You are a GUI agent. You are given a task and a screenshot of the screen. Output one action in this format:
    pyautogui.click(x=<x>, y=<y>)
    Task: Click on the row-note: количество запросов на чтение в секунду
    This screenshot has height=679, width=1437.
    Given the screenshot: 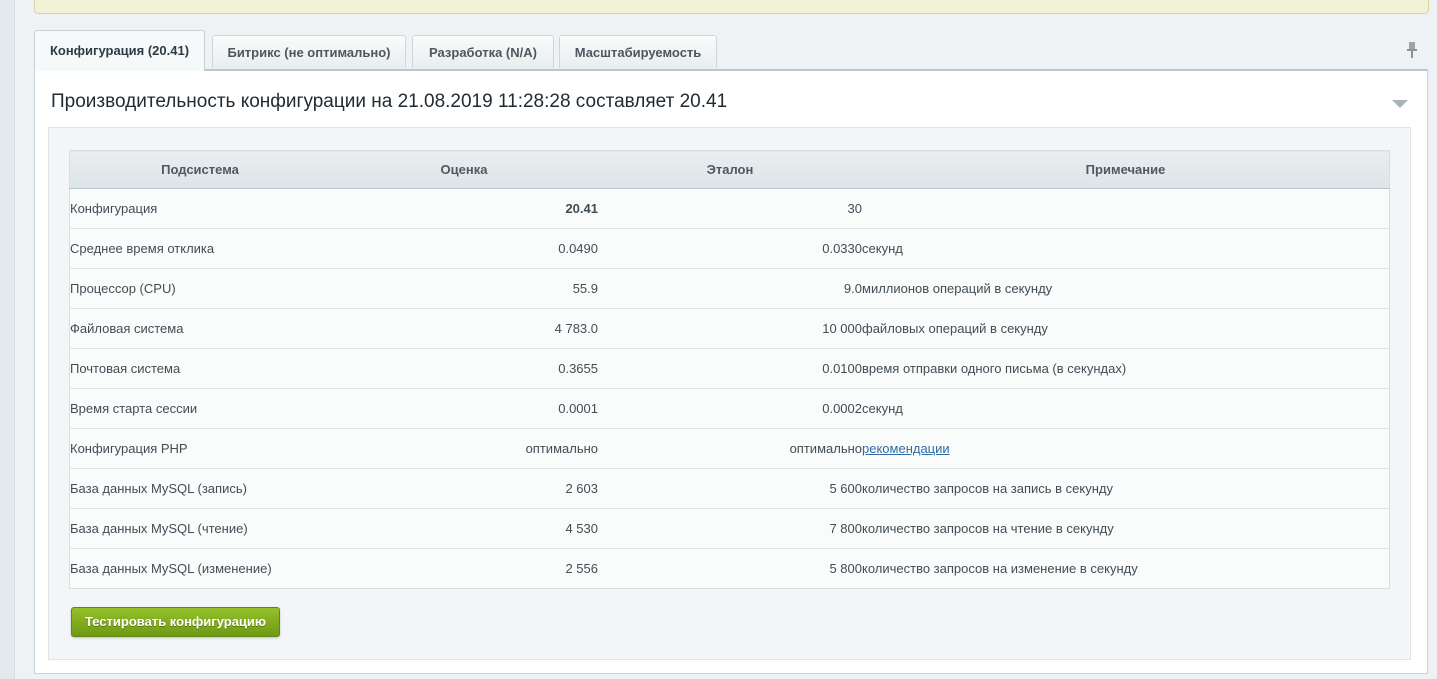 What is the action you would take?
    pyautogui.click(x=1126, y=528)
    